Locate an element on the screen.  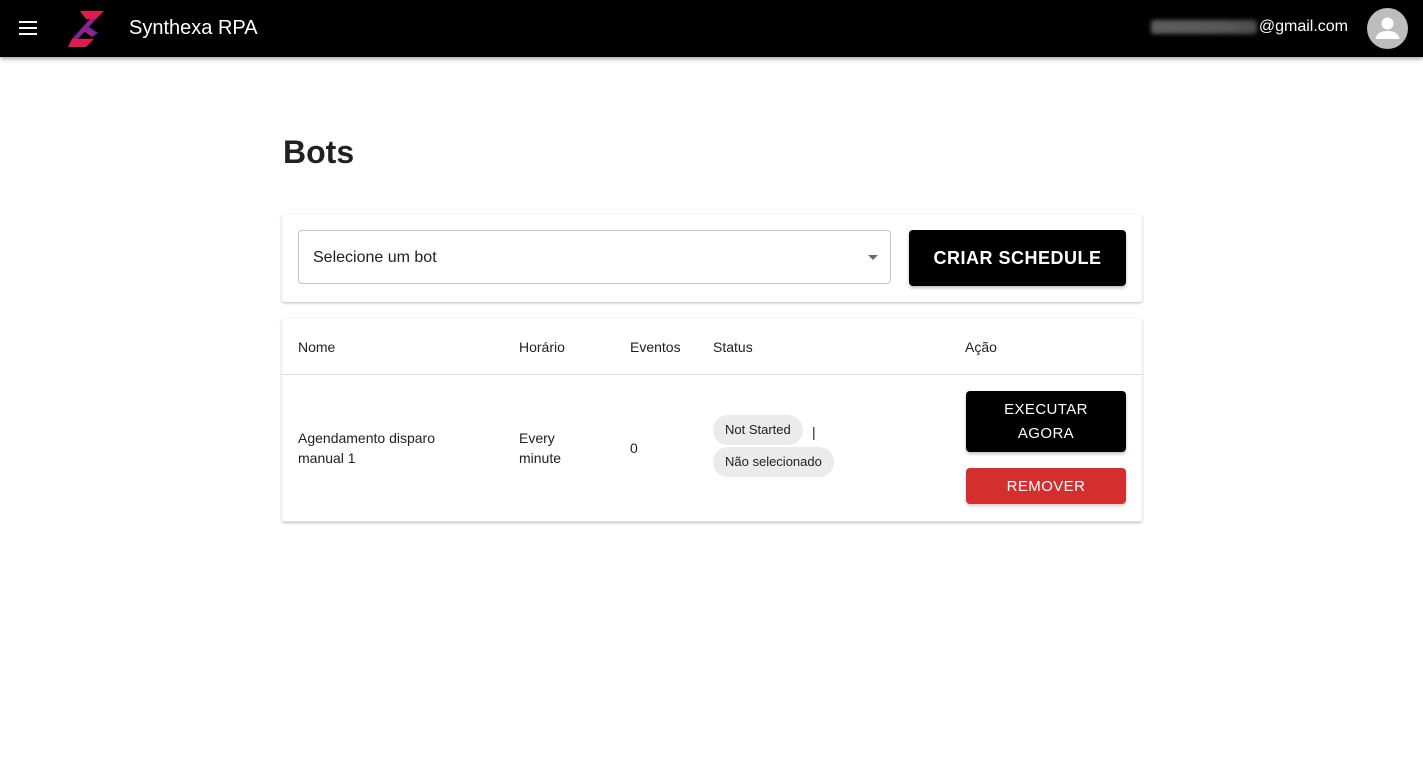
row-eventos: 0 is located at coordinates (634, 448).